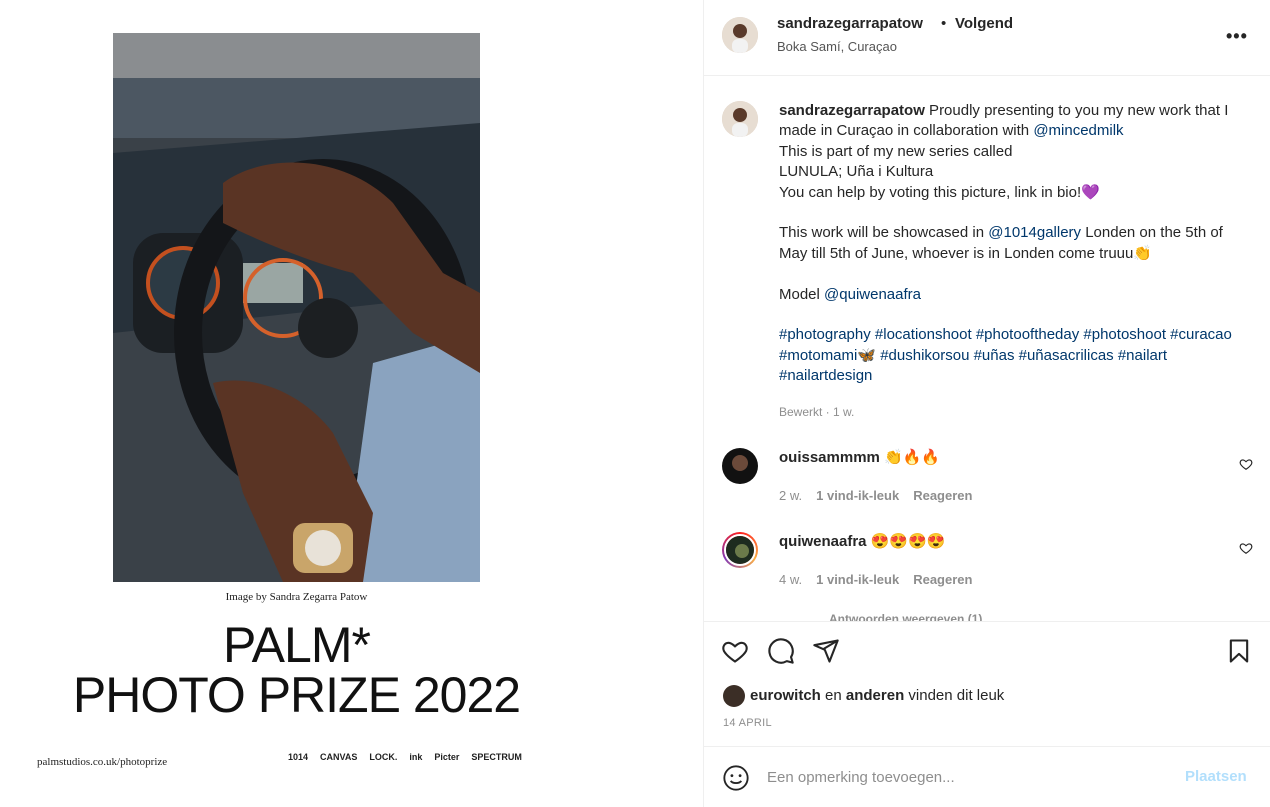 This screenshot has width=1270, height=807. Describe the element at coordinates (862, 541) in the screenshot. I see `comment-username: quiwenaafra 😍😍😍😍` at that location.